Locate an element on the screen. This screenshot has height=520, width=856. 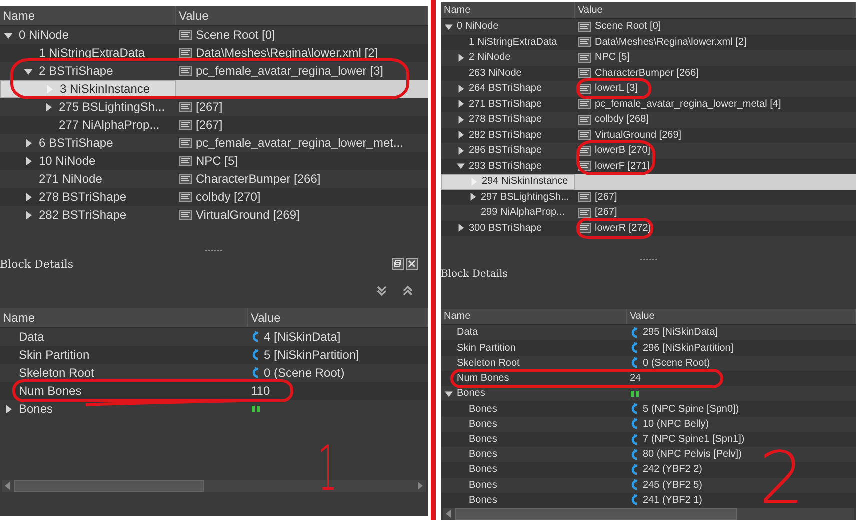
field-name: Data is located at coordinates (31, 337).